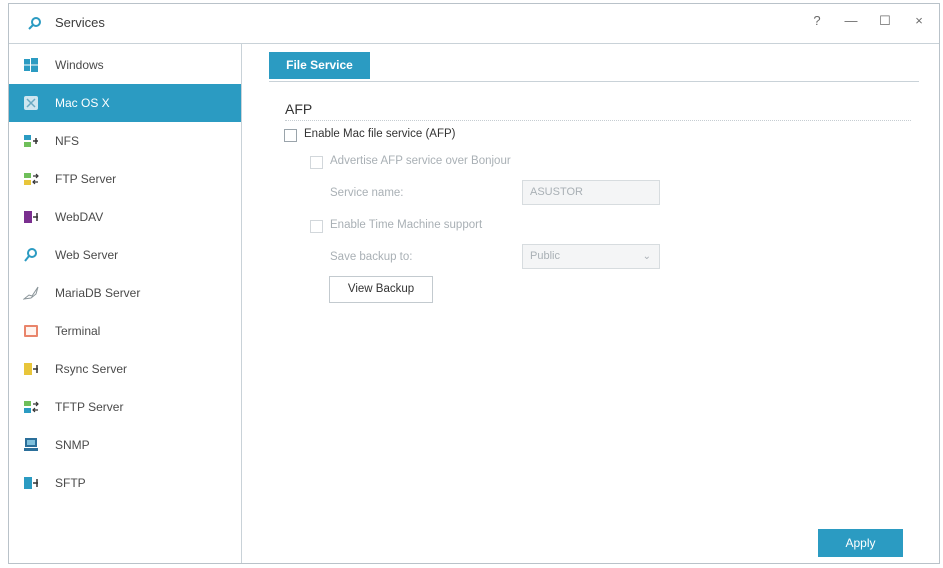 The height and width of the screenshot is (568, 943). I want to click on sidebar-item-label: NFS, so click(67, 141).